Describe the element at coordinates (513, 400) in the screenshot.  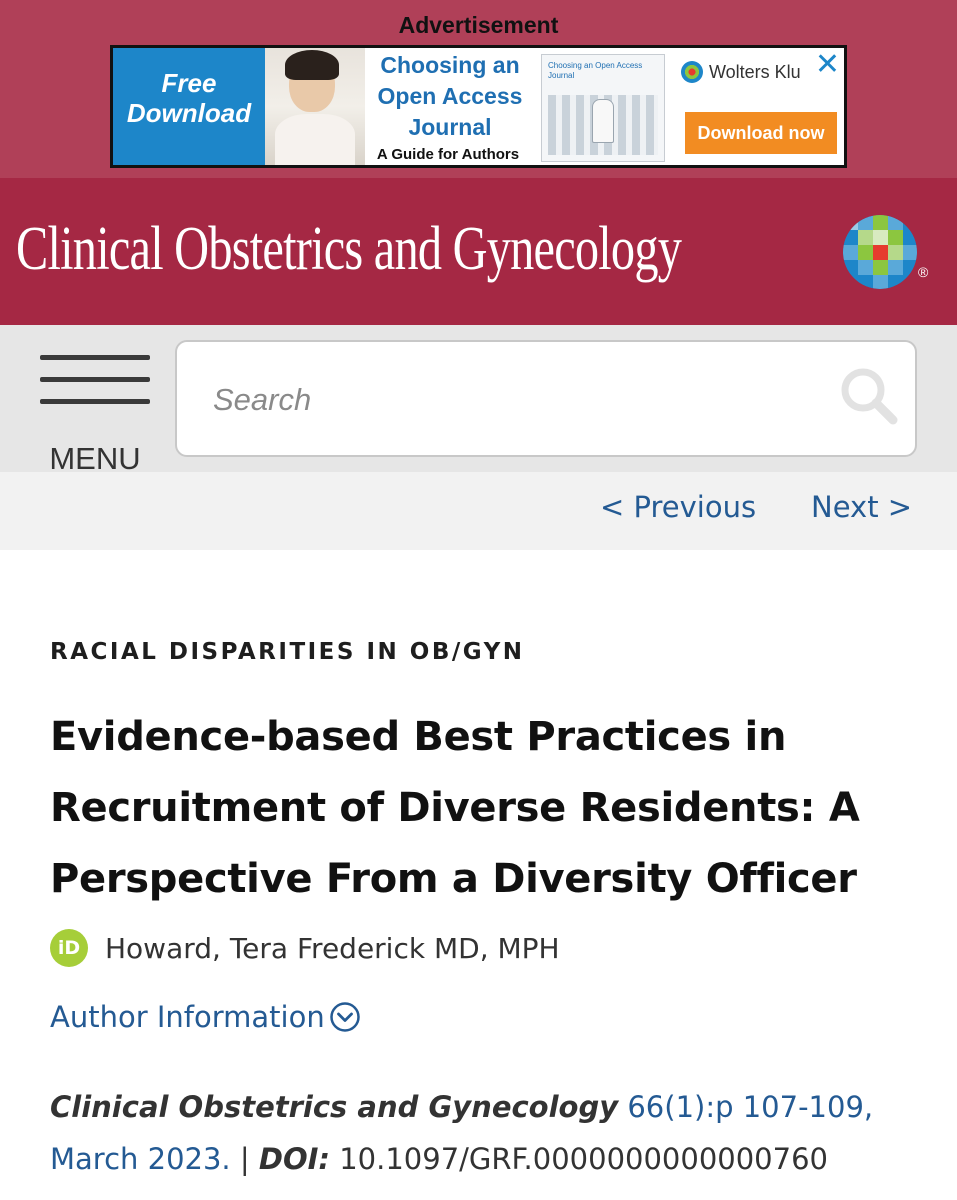
I see `search-input` at that location.